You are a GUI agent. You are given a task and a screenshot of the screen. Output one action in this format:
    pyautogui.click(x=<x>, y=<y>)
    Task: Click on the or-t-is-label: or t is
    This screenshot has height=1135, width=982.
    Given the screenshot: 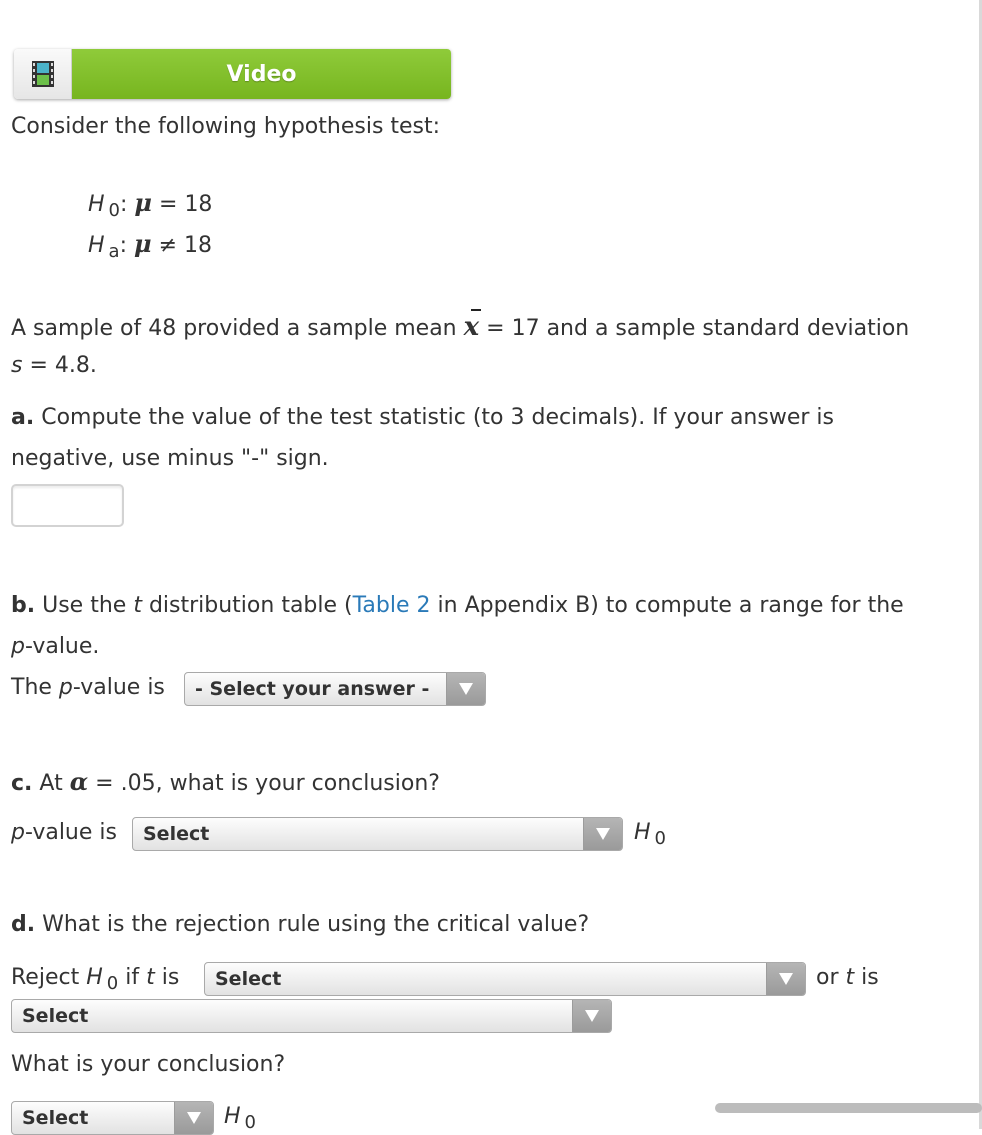 What is the action you would take?
    pyautogui.click(x=847, y=977)
    